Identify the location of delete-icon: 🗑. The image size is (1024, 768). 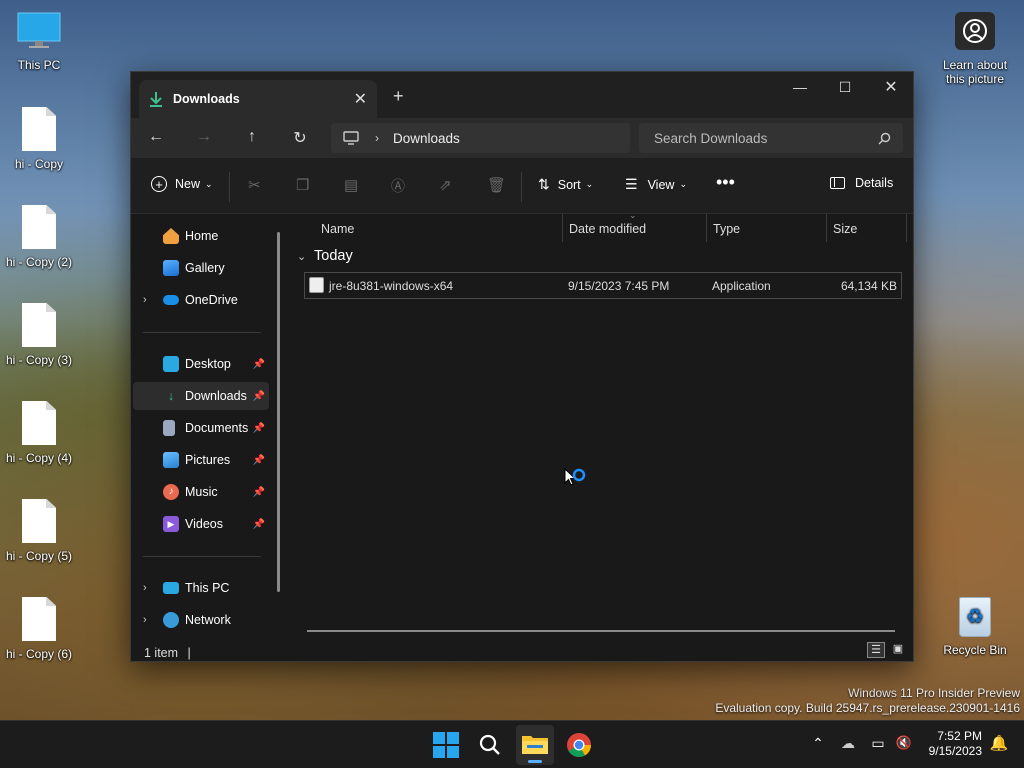
(496, 185).